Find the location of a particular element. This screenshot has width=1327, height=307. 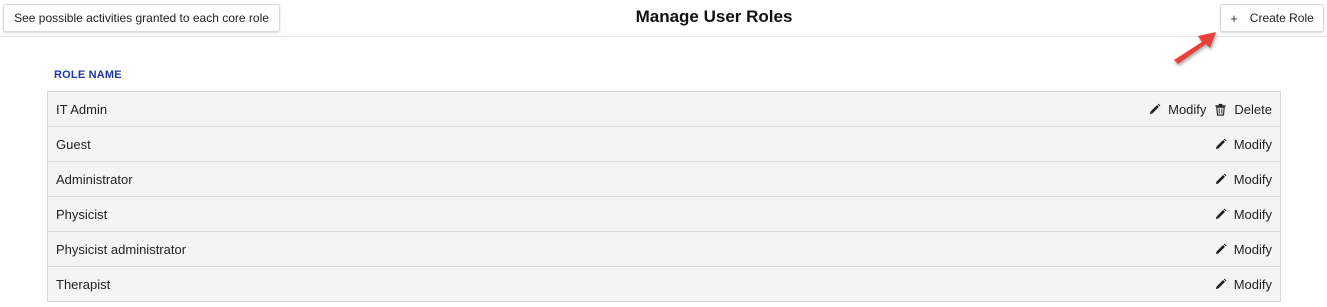

row-actions: Modify Delete is located at coordinates (1210, 109).